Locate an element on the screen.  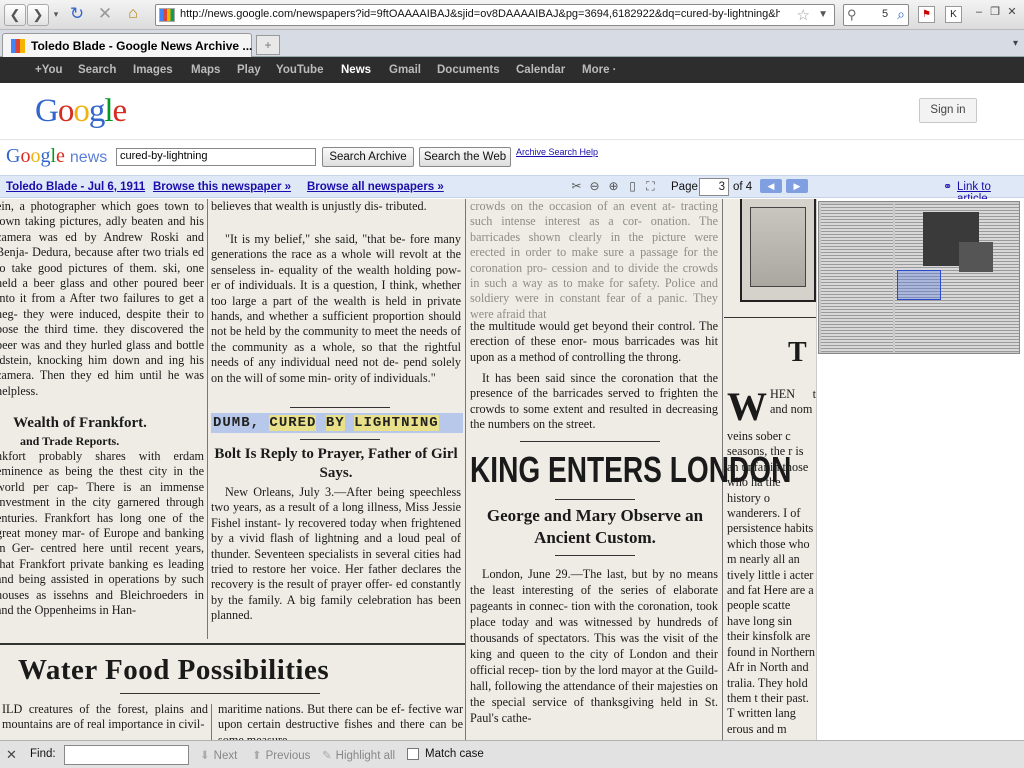
highlighted-word-lightning: LIGHTNING is located at coordinates (396, 423).